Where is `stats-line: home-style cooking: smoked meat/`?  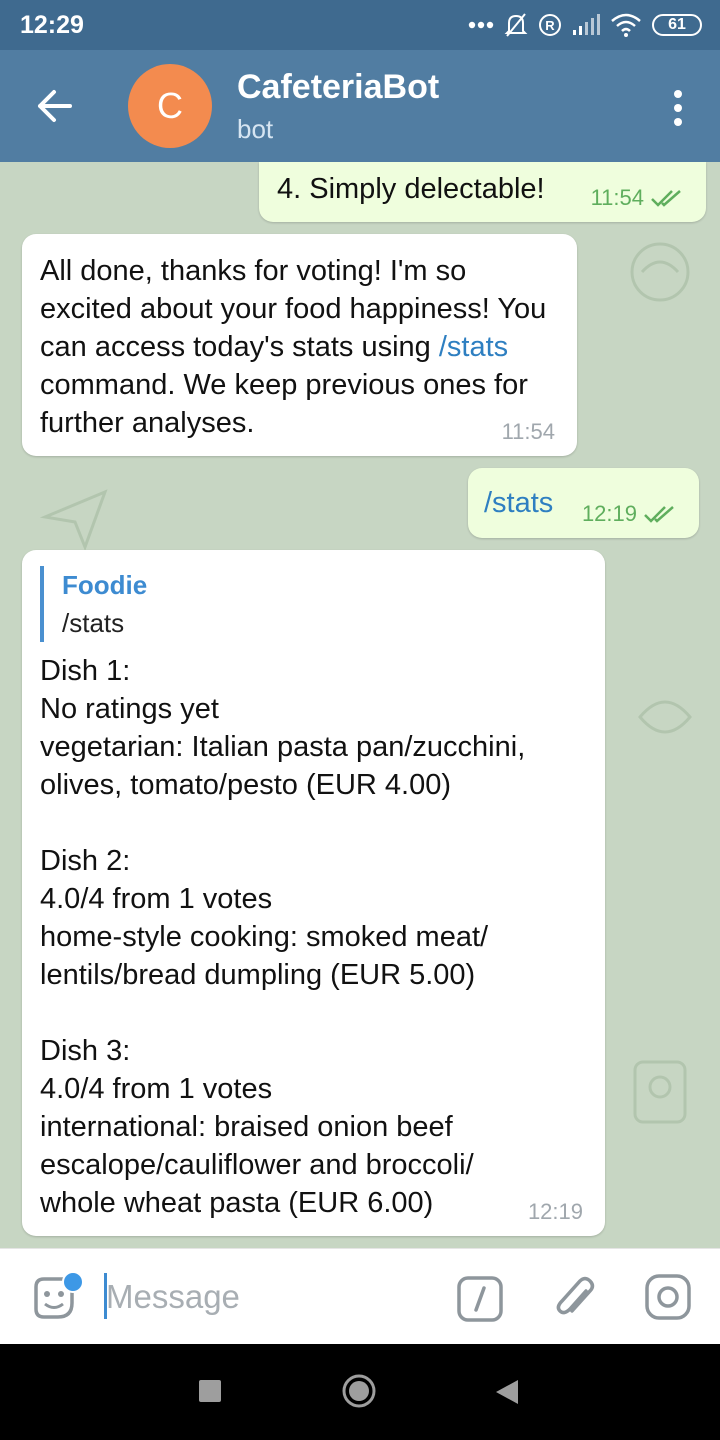 stats-line: home-style cooking: smoked meat/ is located at coordinates (264, 937).